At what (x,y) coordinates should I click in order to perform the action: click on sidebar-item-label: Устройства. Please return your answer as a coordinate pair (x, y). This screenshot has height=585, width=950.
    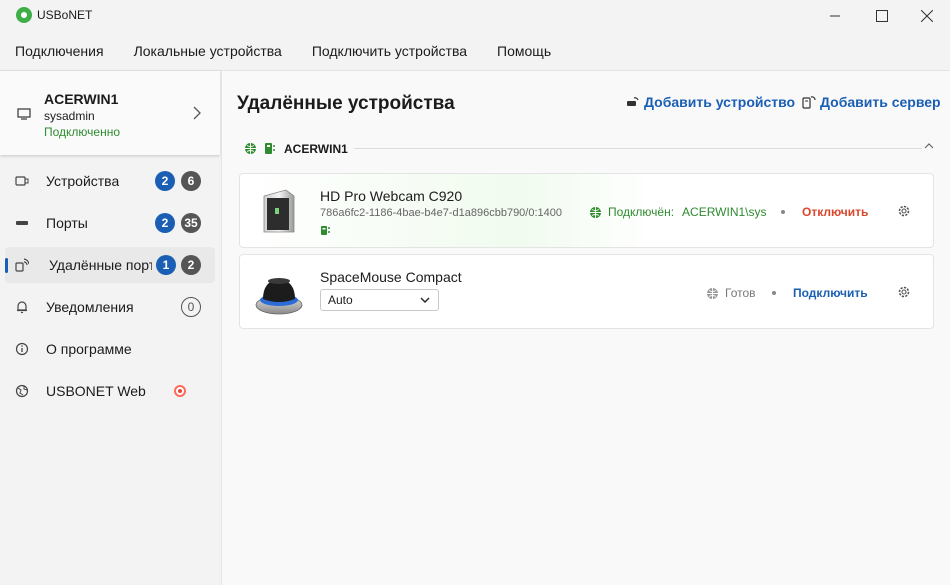
    Looking at the image, I should click on (83, 181).